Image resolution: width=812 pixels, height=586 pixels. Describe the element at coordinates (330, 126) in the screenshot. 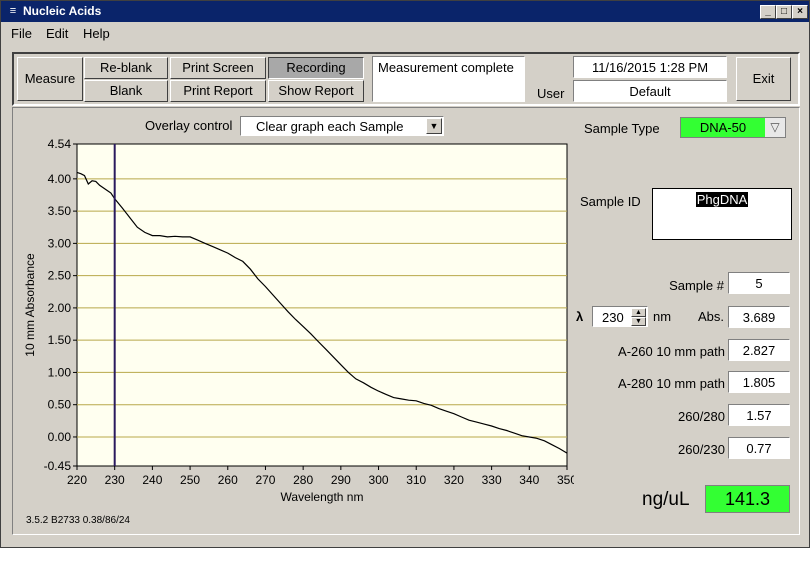

I see `overlay-select-value: Clear graph each Sample` at that location.